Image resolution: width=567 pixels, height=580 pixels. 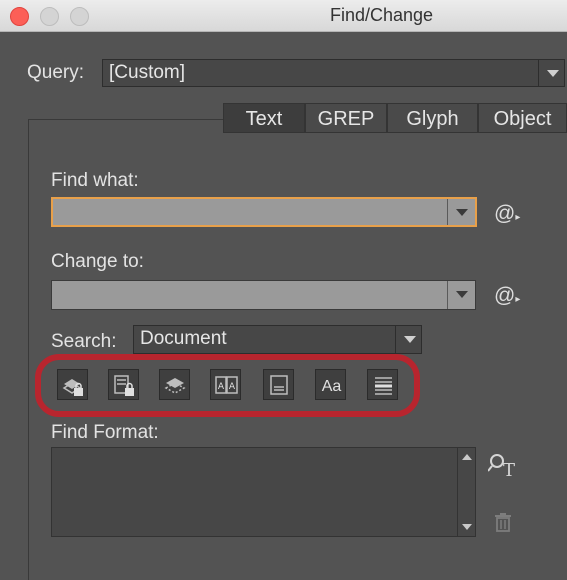 What do you see at coordinates (97, 261) in the screenshot?
I see `change-to-label: Change to:` at bounding box center [97, 261].